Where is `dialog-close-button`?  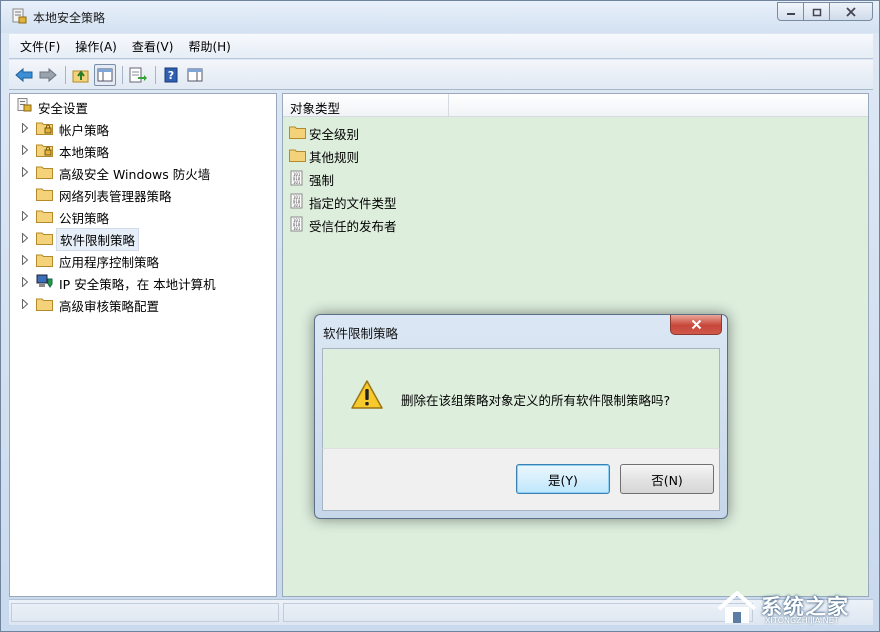 dialog-close-button is located at coordinates (696, 325).